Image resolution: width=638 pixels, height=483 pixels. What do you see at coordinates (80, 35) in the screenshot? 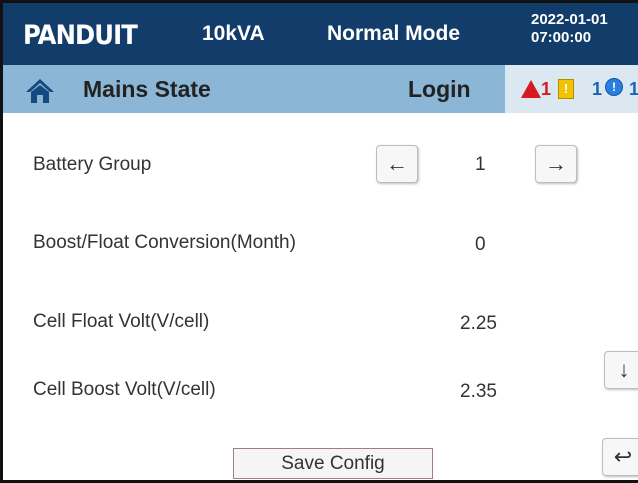
I see `panduit-logo: PANDUIT` at bounding box center [80, 35].